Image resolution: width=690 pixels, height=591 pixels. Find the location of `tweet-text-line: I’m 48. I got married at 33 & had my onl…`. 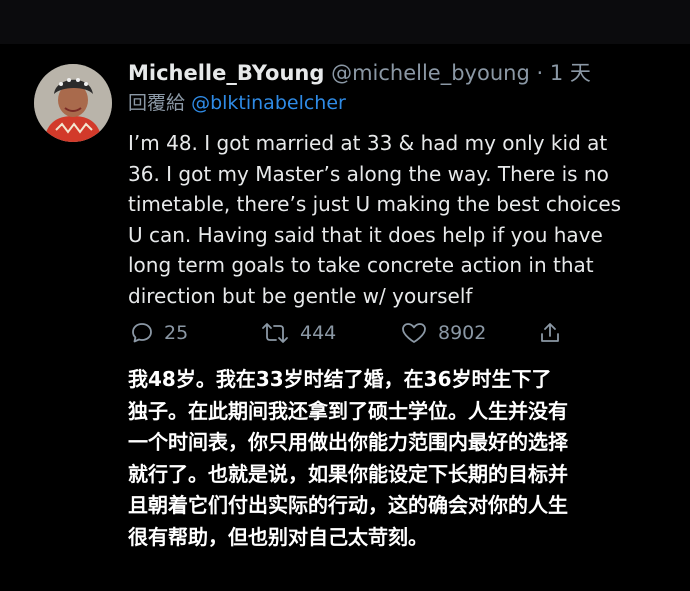

tweet-text-line: I’m 48. I got married at 33 & had my onl… is located at coordinates (368, 143).